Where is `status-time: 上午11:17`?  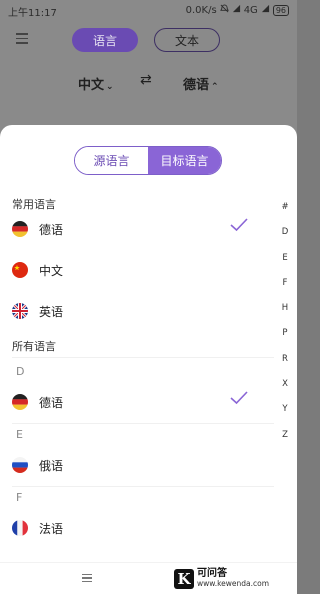
status-time: 上午11:17 is located at coordinates (32, 13).